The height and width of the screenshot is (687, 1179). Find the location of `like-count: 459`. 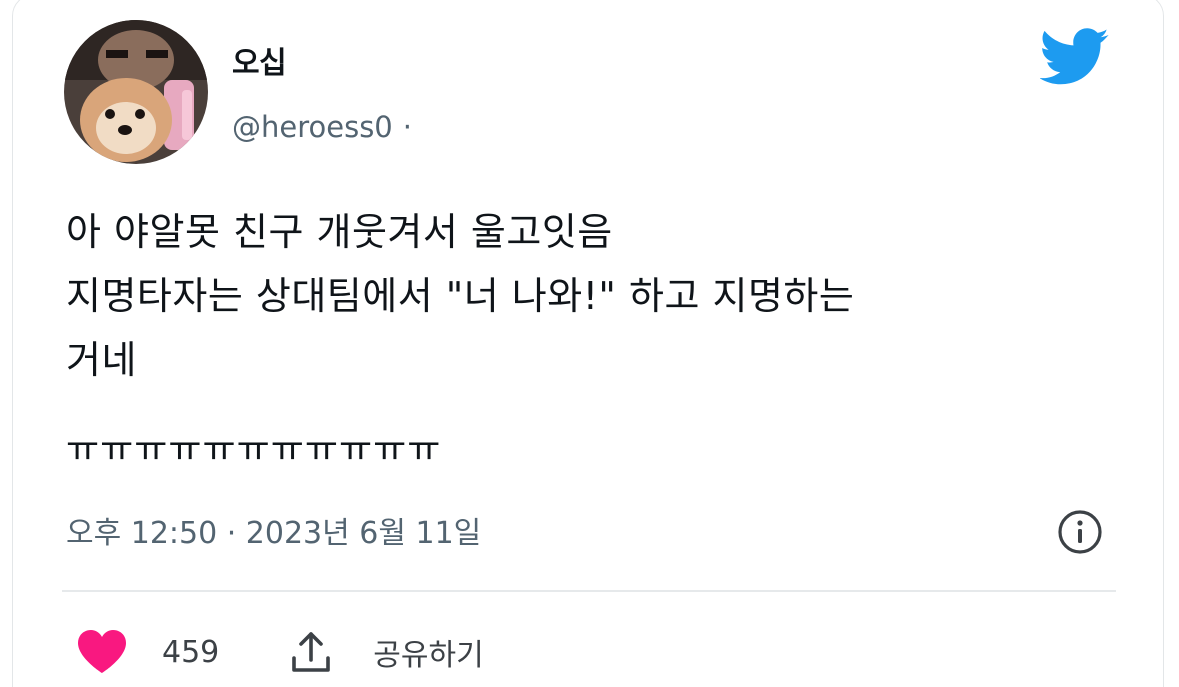

like-count: 459 is located at coordinates (191, 652).